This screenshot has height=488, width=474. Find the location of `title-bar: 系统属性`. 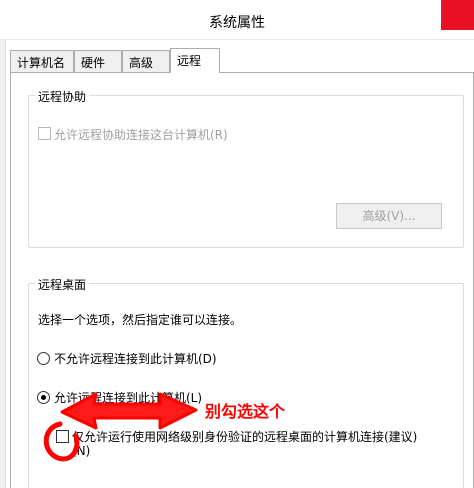

title-bar: 系统属性 is located at coordinates (237, 20).